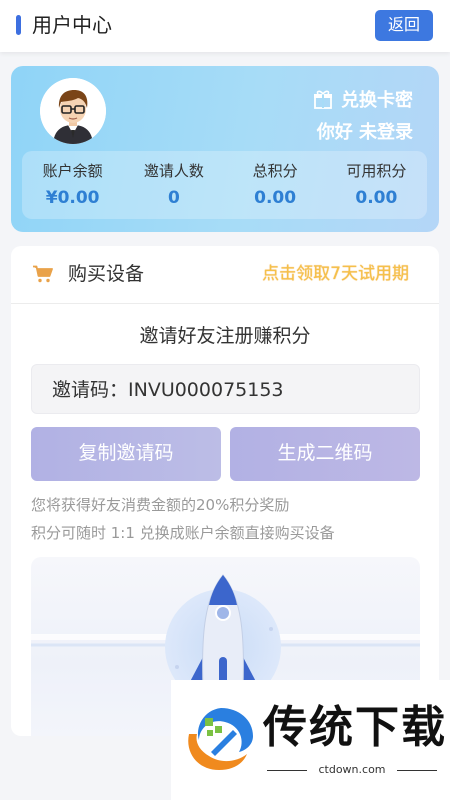 The image size is (450, 800). I want to click on watermark-text: 传统下载, so click(355, 727).